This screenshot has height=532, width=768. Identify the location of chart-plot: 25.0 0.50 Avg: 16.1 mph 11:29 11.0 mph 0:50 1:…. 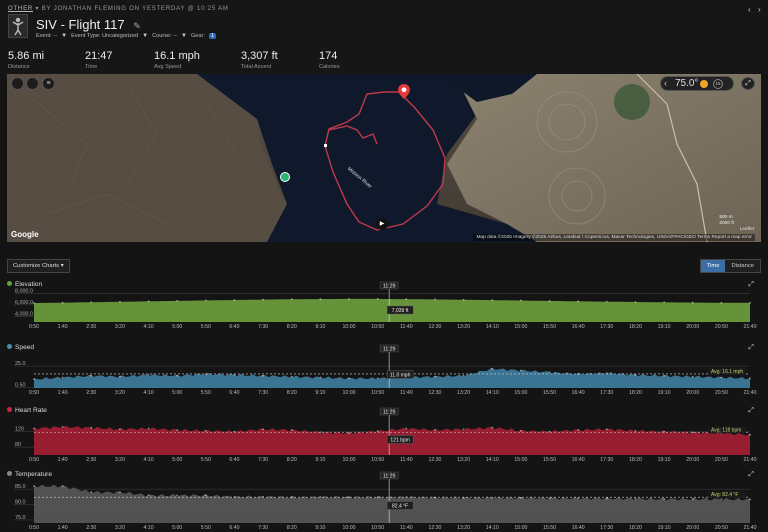
(384, 371).